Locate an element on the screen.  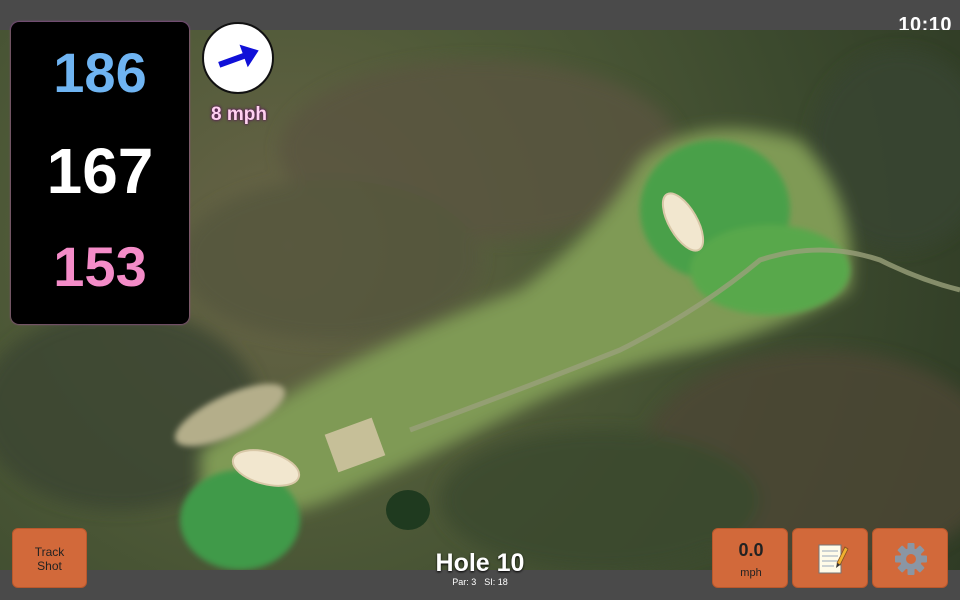
speed-value: 0.0 is located at coordinates (751, 550).